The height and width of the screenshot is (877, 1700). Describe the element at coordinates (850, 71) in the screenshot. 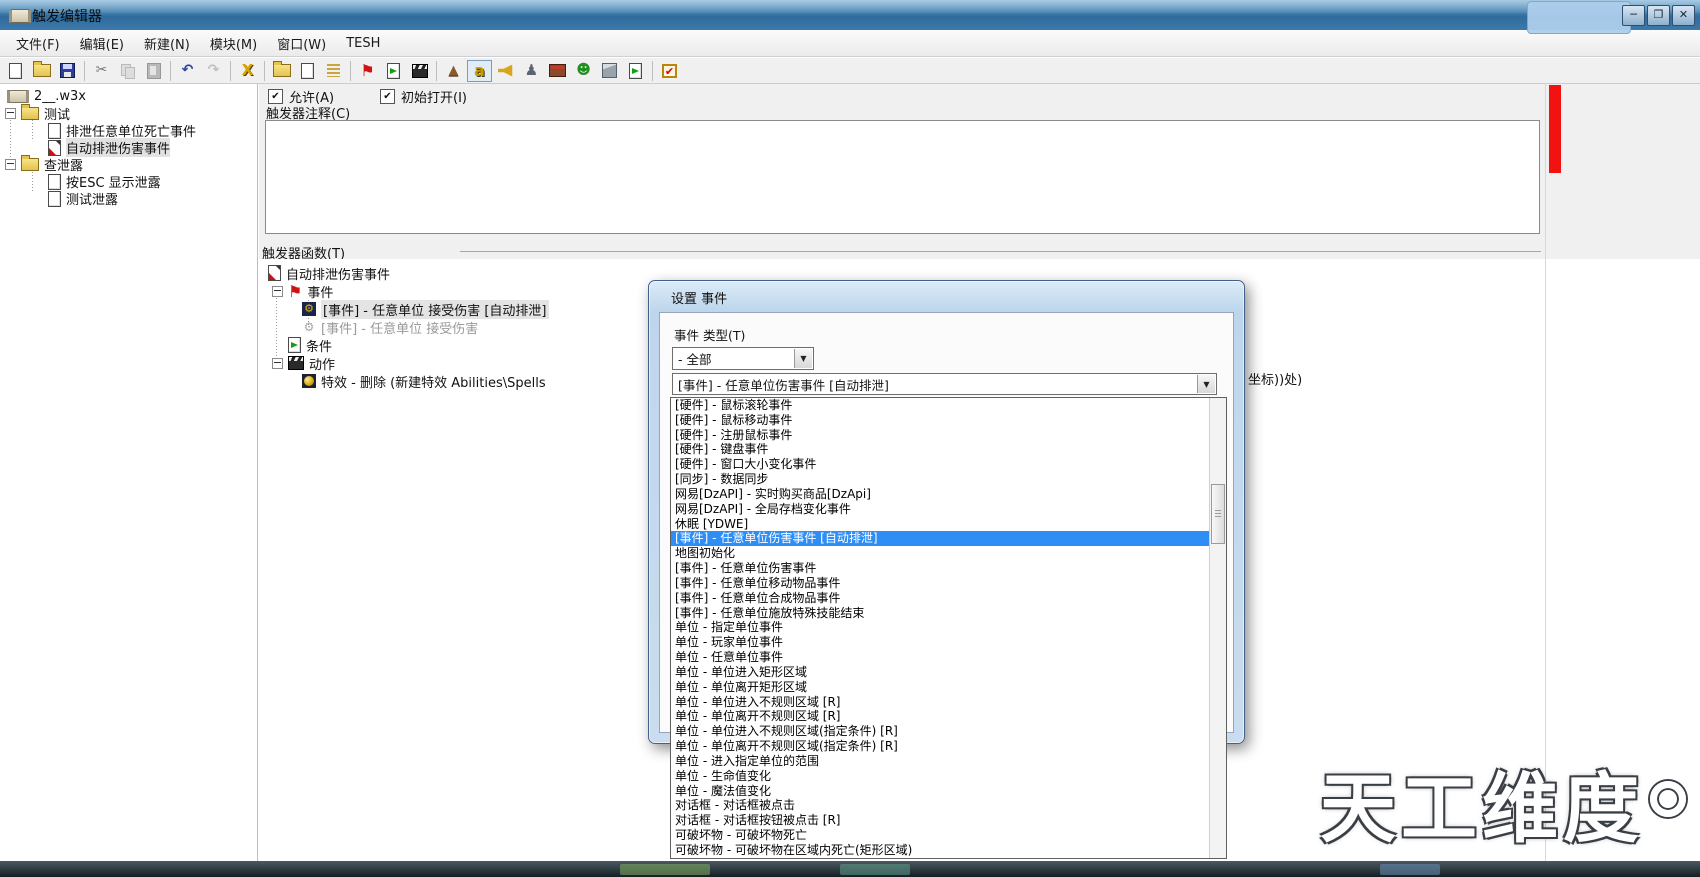

I see `toolbar: ✂ ↶ ↷ X ⚑ ▲ a ♟ ☻ ✔` at that location.